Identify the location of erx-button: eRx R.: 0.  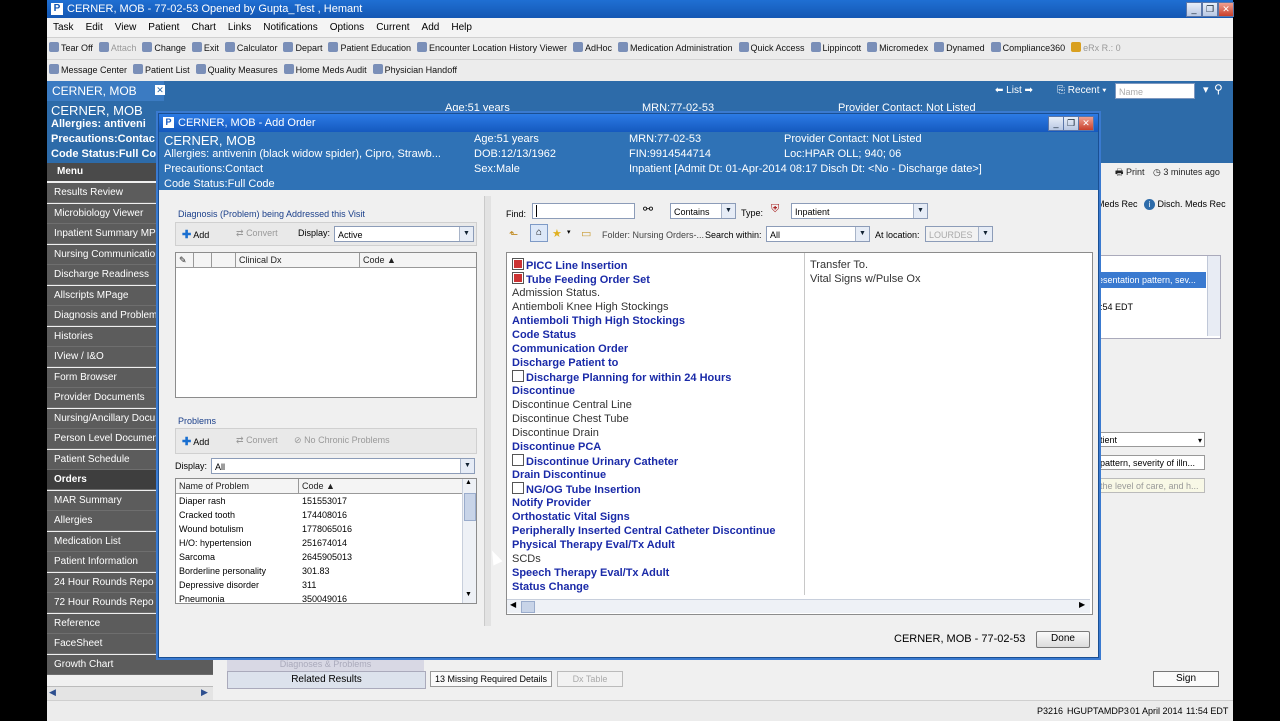
(1097, 48).